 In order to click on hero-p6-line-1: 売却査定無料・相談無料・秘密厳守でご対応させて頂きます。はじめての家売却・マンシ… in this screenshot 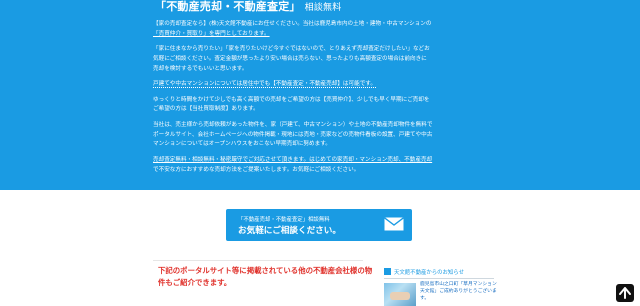, I will do `click(292, 160)`.